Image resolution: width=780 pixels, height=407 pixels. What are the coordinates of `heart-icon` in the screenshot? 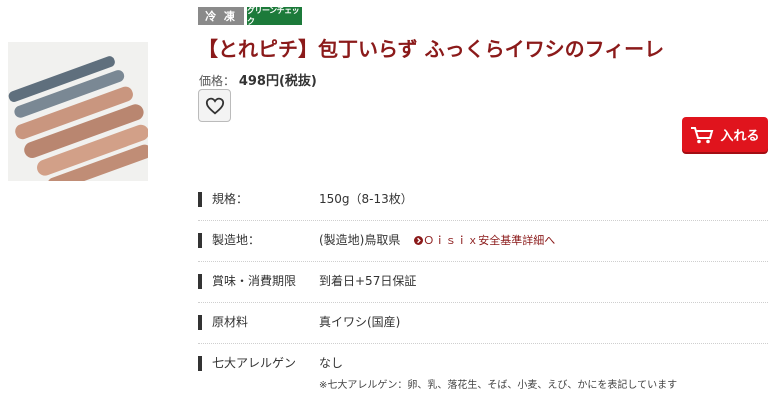 It's located at (214, 106).